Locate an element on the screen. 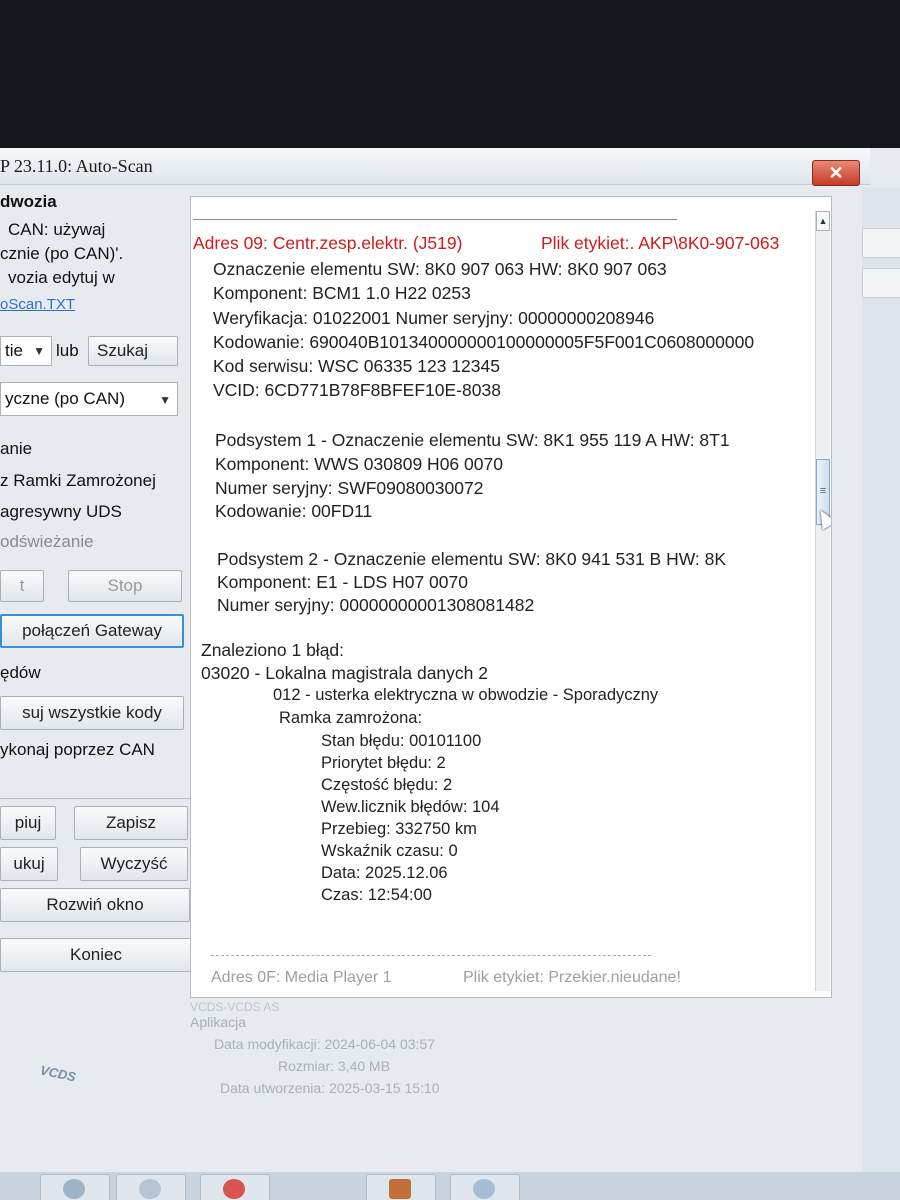 The image size is (900, 1200). scroll-up-arrow-icon: ▲ is located at coordinates (823, 221).